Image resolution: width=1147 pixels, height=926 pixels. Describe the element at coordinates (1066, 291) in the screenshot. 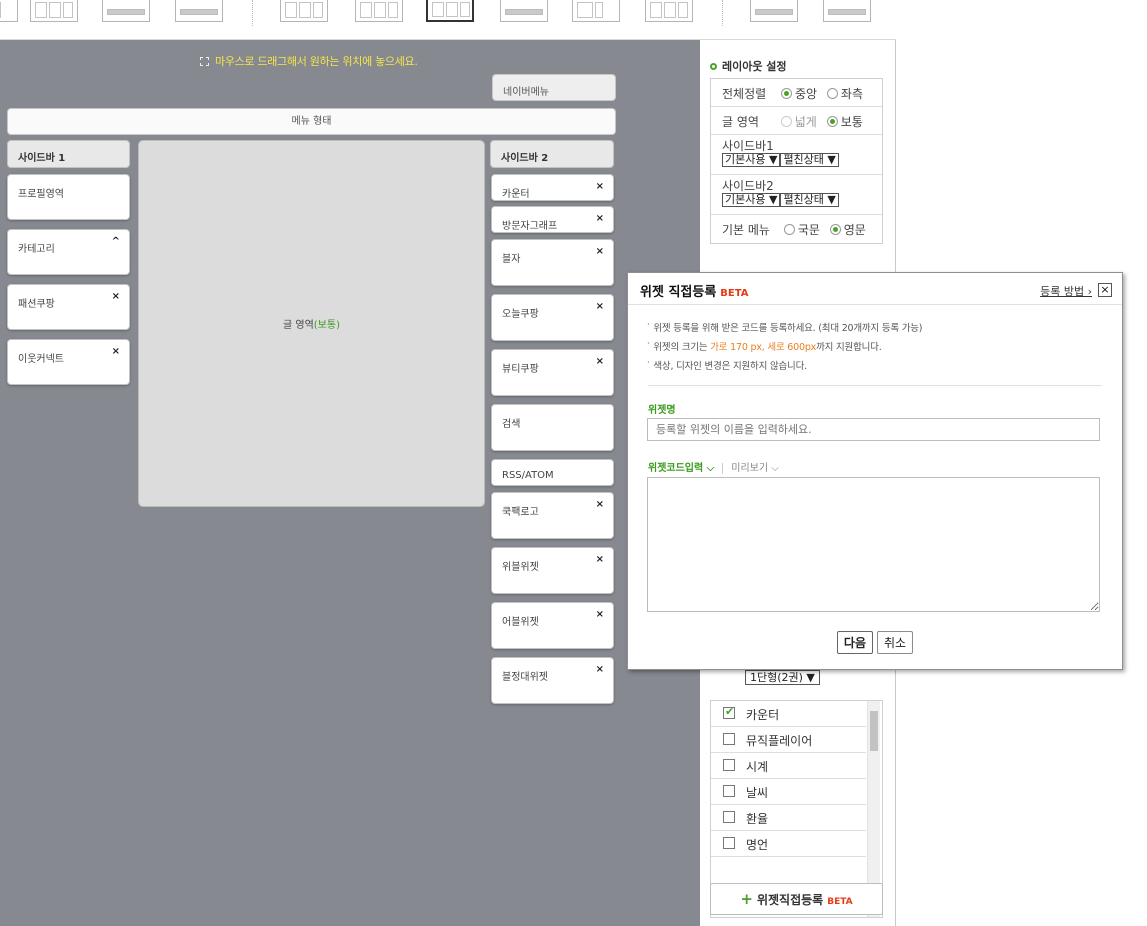

I see `how-to-register-link: 등록 방법 ›` at that location.